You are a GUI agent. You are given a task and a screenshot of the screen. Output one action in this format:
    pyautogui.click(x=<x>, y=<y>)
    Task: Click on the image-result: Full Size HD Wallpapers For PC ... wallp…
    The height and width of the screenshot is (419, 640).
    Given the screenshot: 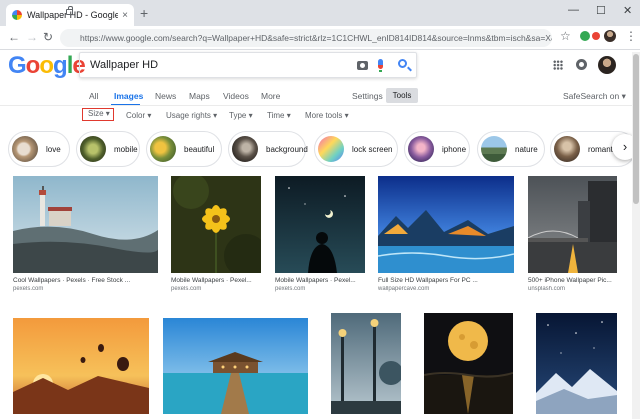 What is the action you would take?
    pyautogui.click(x=446, y=234)
    